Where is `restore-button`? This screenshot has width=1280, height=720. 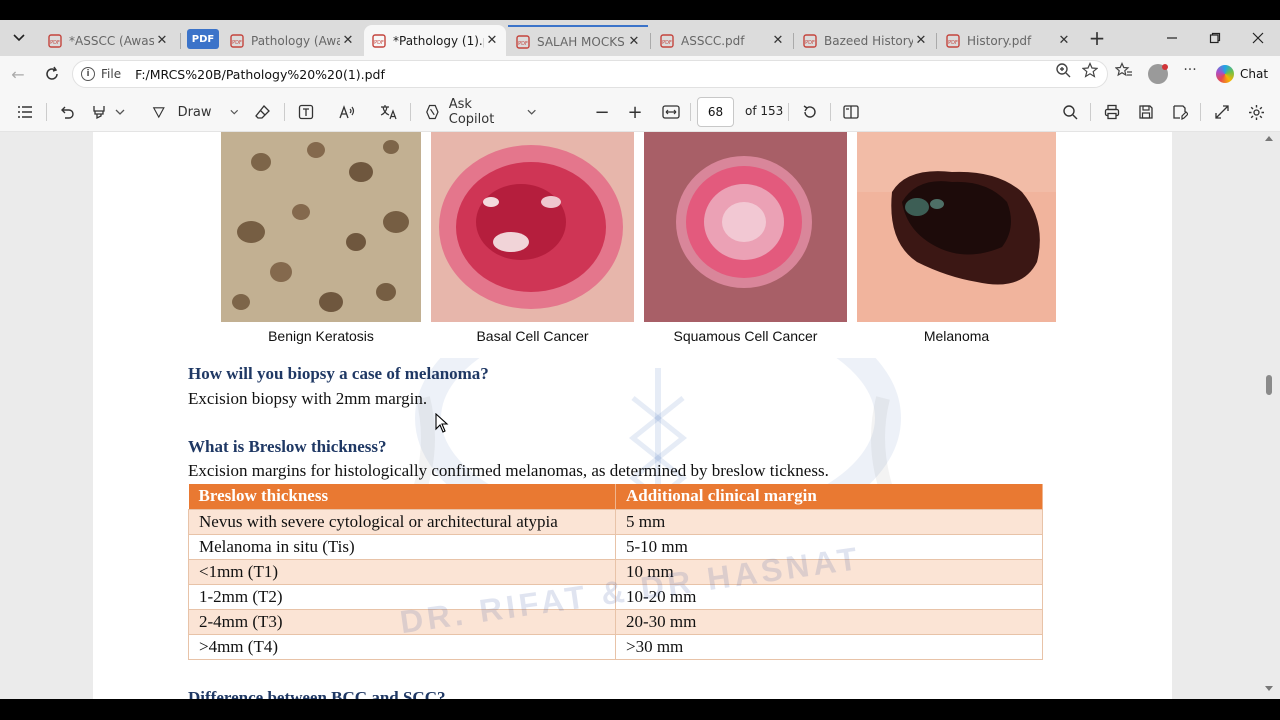
restore-button is located at coordinates (1215, 38).